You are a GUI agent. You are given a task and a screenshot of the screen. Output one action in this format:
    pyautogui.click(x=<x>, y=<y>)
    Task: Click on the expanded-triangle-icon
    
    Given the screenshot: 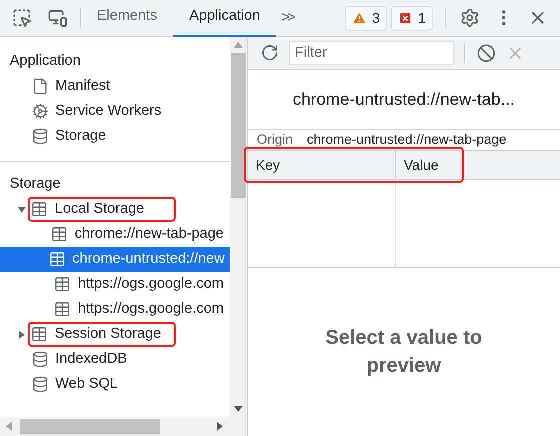 What is the action you would take?
    pyautogui.click(x=22, y=210)
    